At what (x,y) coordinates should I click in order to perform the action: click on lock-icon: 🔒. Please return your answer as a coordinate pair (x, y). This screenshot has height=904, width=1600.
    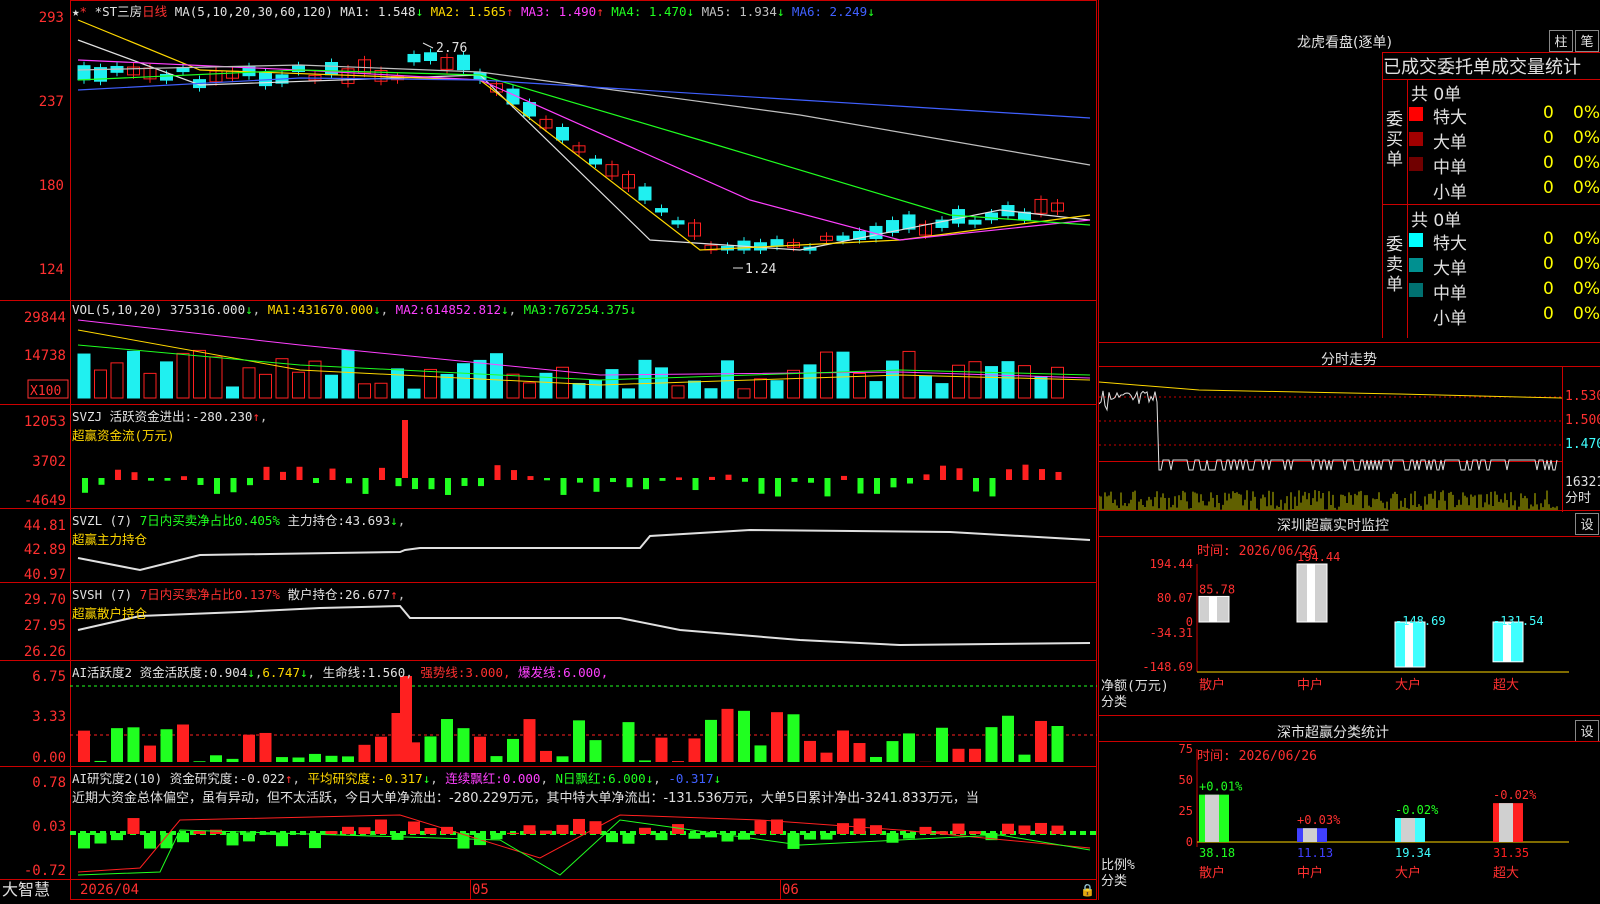
    Looking at the image, I should click on (1087, 890).